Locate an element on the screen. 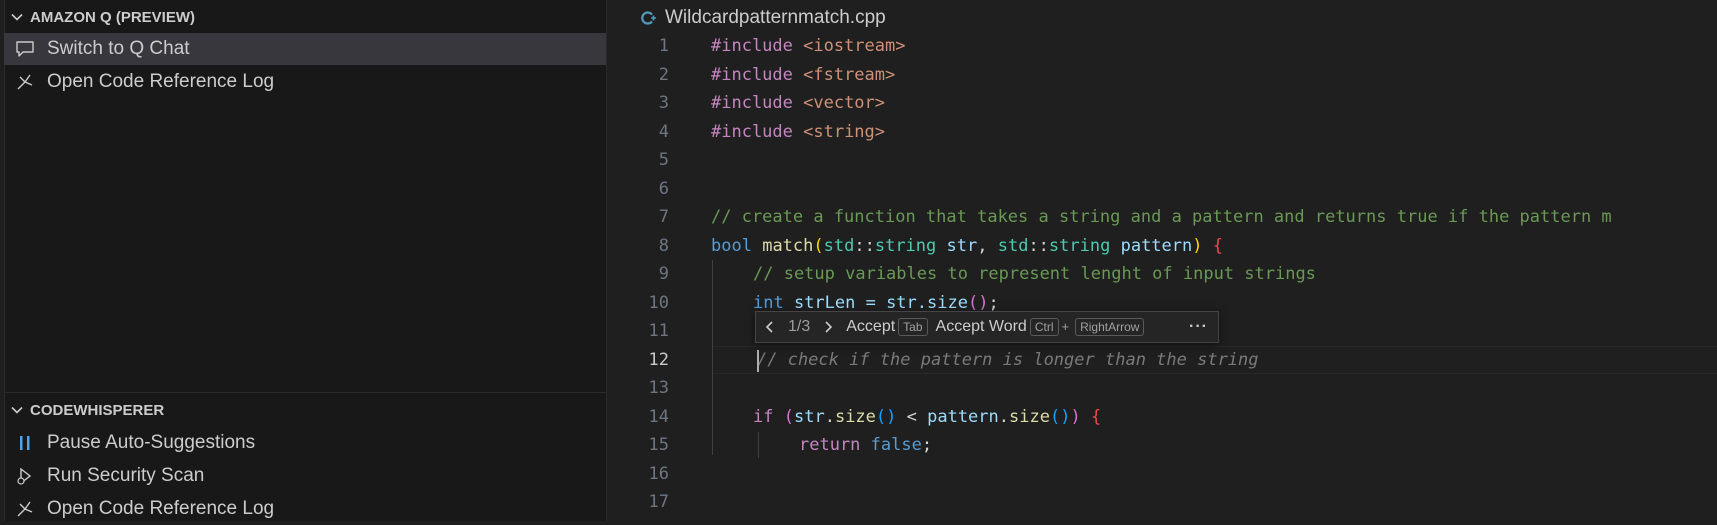 The width and height of the screenshot is (1717, 525). line-number: 14 is located at coordinates (658, 416).